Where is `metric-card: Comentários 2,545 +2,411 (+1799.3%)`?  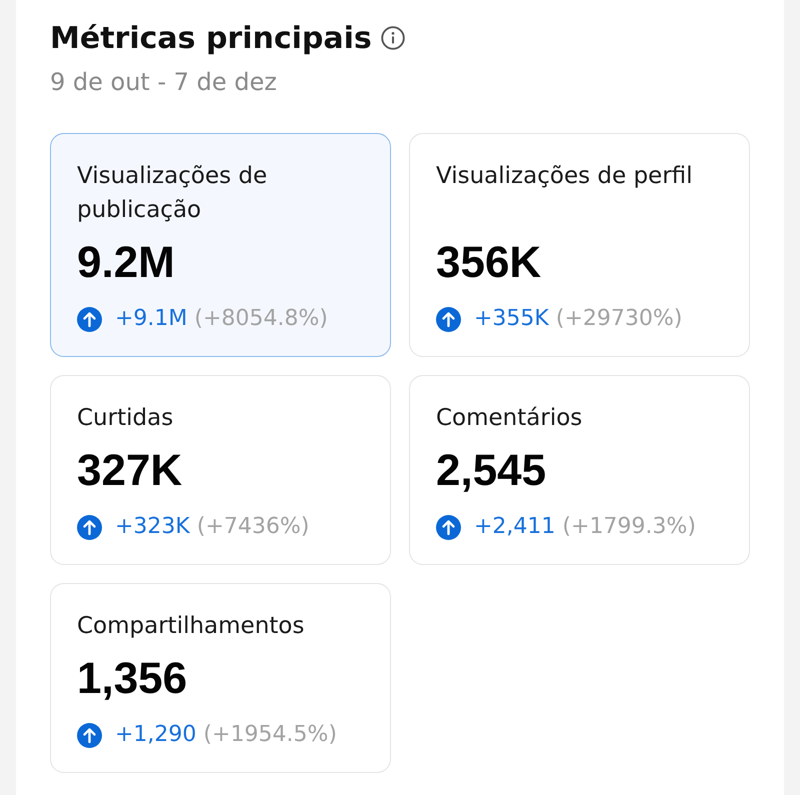 metric-card: Comentários 2,545 +2,411 (+1799.3%) is located at coordinates (579, 470).